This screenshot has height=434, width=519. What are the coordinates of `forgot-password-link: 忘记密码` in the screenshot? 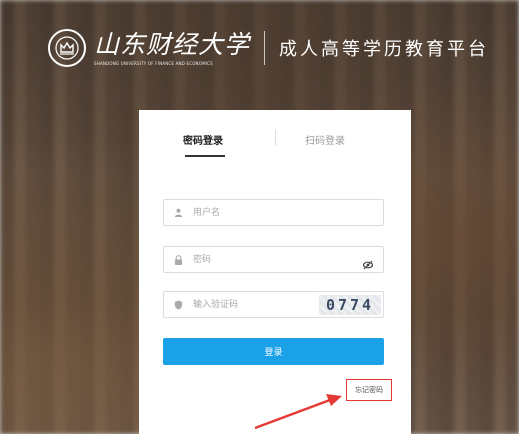 It's located at (369, 390).